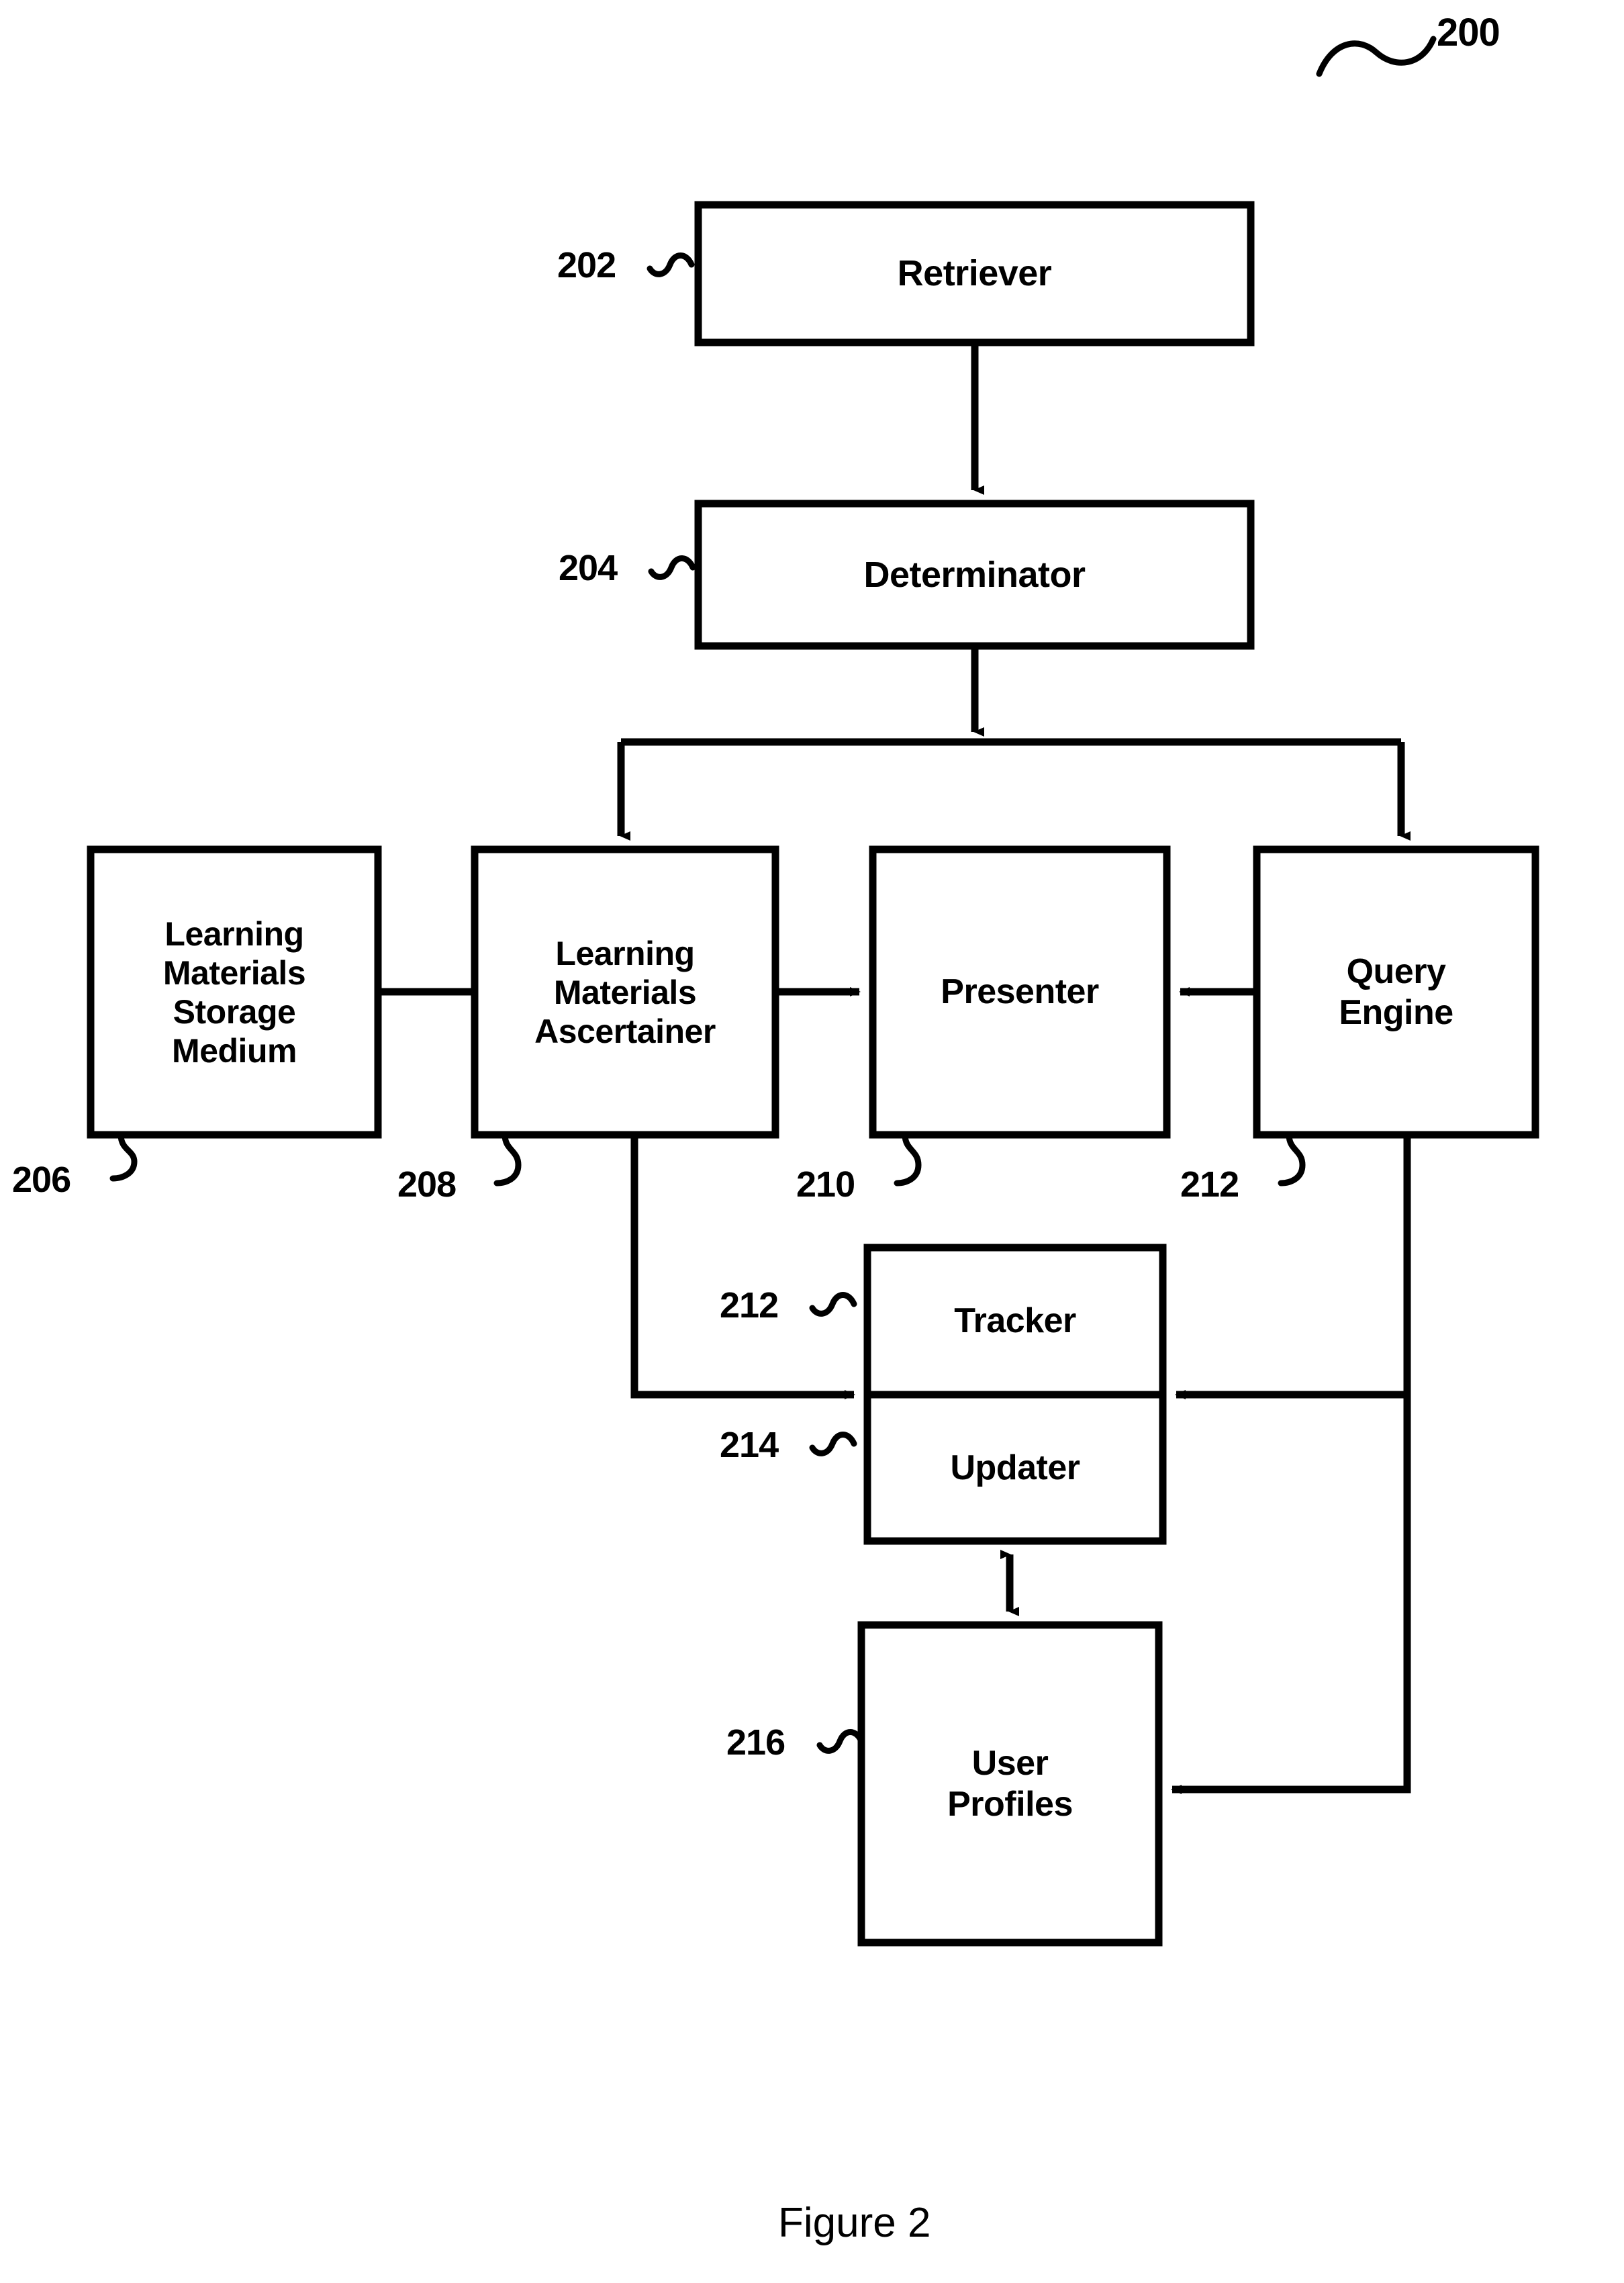  I want to click on box-user-profiles, so click(1010, 1784).